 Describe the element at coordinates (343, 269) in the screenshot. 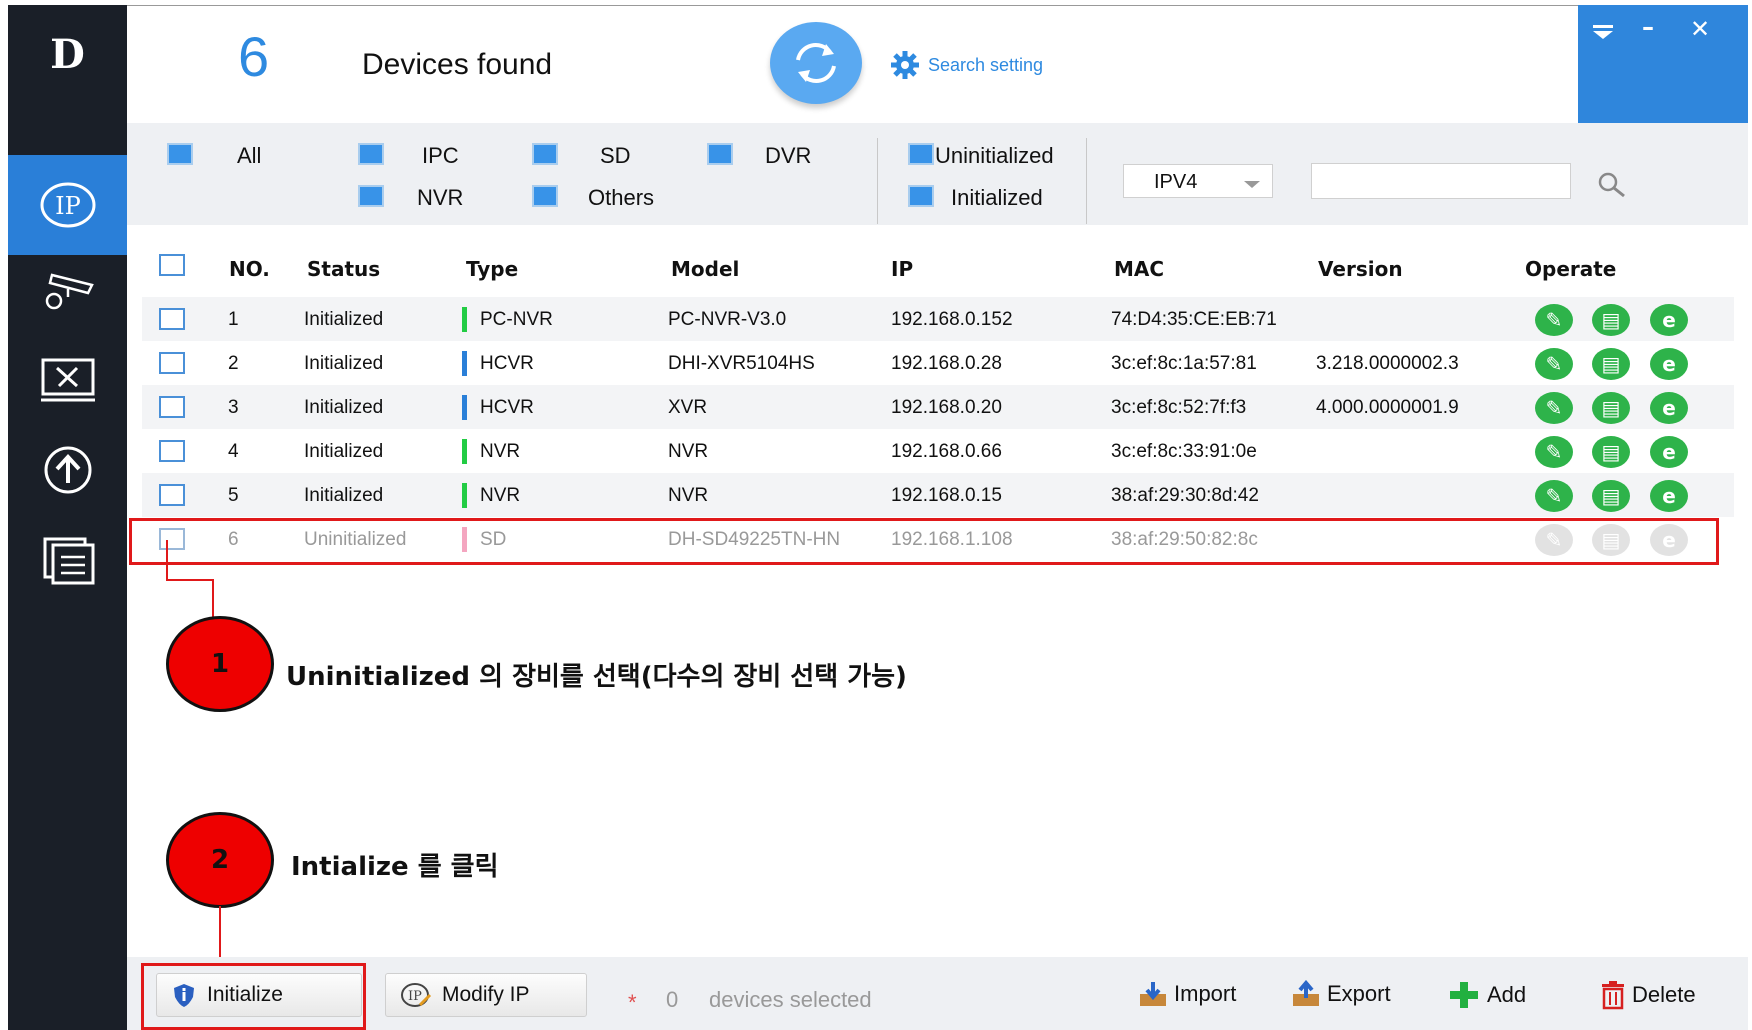

I see `column-header-status: Status` at that location.